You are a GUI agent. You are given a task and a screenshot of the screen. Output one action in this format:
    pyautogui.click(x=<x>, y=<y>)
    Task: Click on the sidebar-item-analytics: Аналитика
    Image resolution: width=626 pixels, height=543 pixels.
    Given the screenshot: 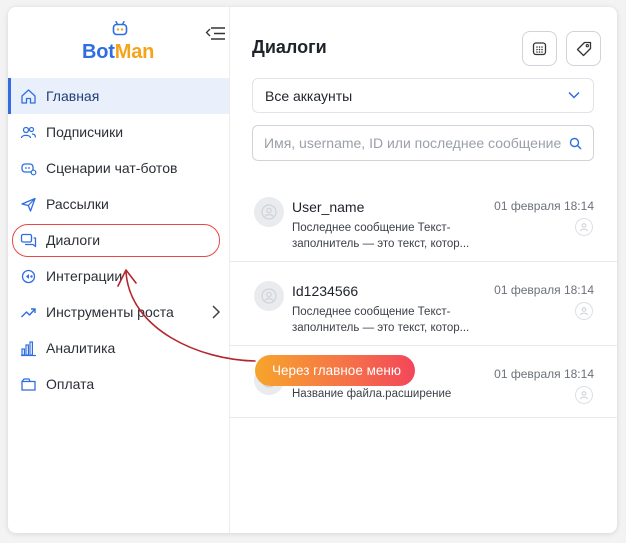 What is the action you would take?
    pyautogui.click(x=118, y=348)
    